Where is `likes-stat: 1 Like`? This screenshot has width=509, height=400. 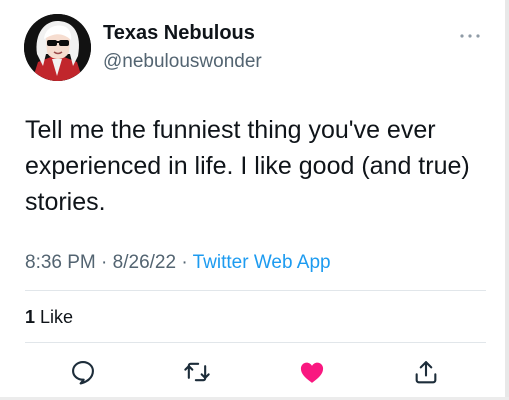
likes-stat: 1 Like is located at coordinates (49, 317).